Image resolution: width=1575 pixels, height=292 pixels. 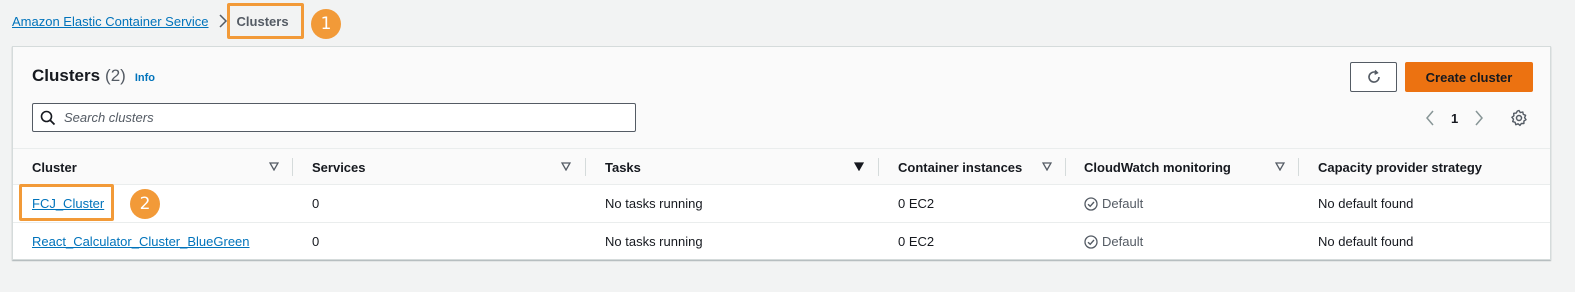 What do you see at coordinates (265, 21) in the screenshot?
I see `highlight-box-breadcrumb` at bounding box center [265, 21].